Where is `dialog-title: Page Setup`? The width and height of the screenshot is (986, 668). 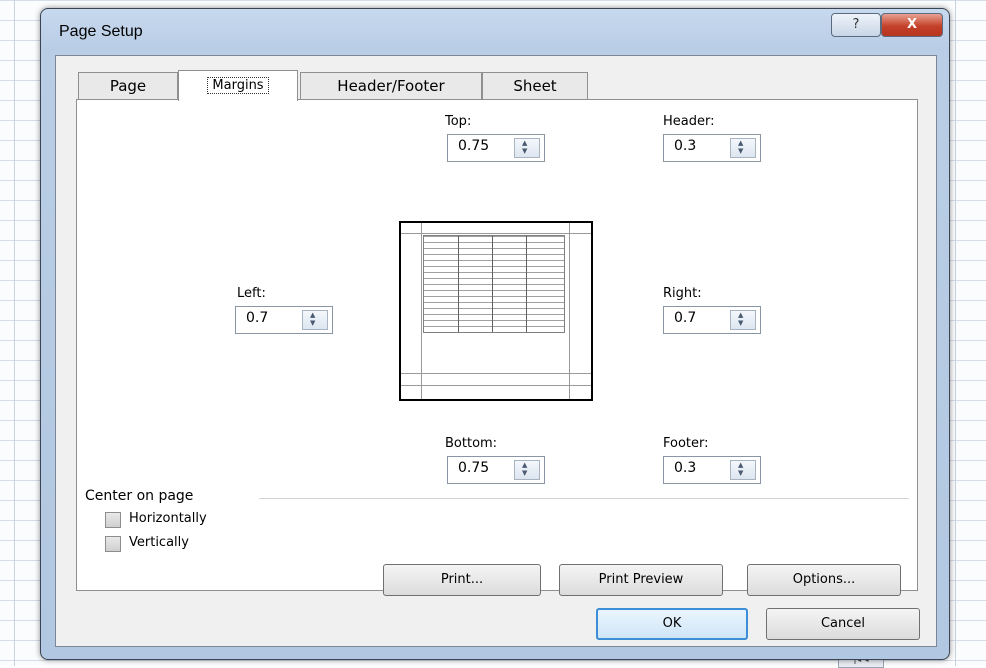 dialog-title: Page Setup is located at coordinates (101, 31).